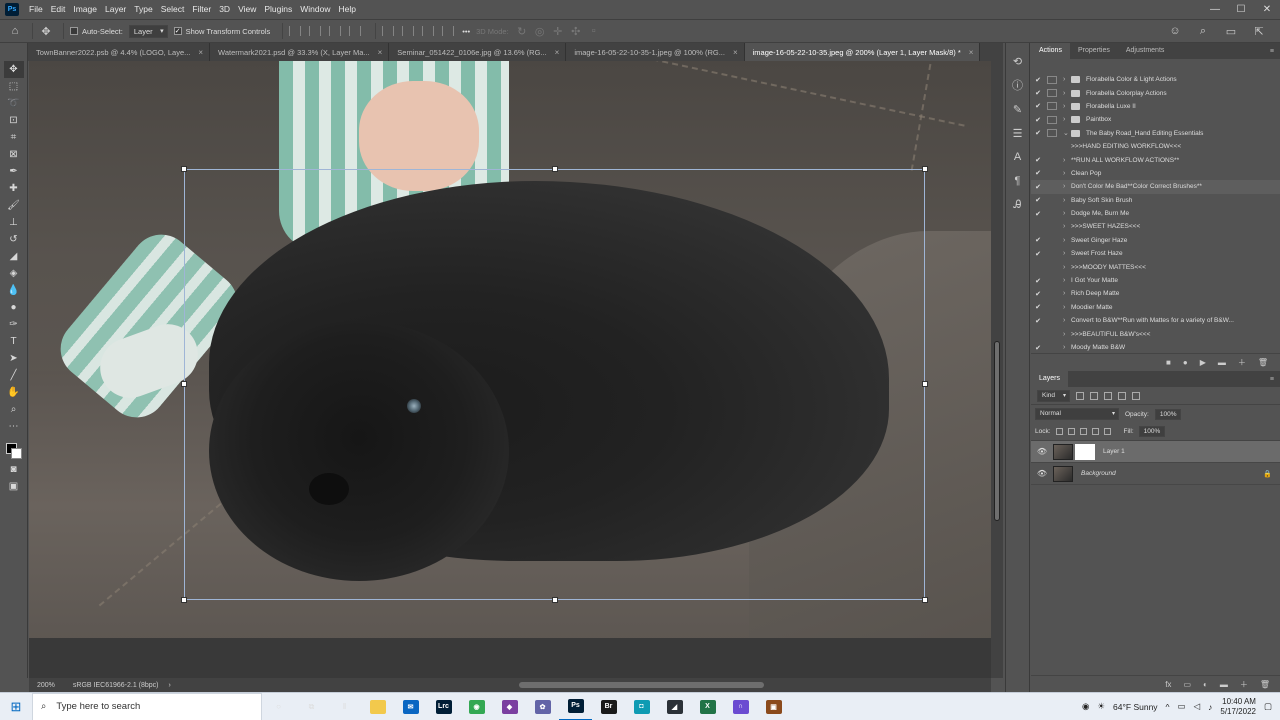 The height and width of the screenshot is (720, 1280). I want to click on minimize-button: —, so click(1215, 9).